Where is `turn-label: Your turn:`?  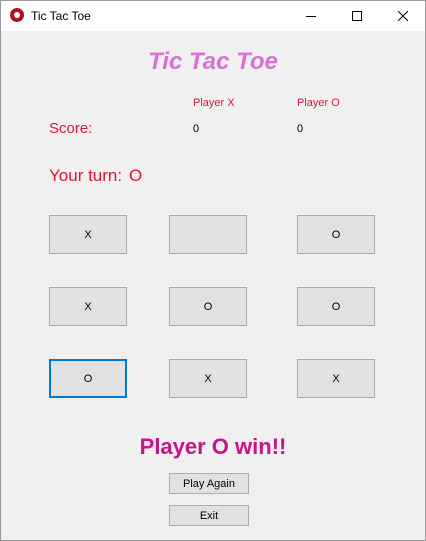
turn-label: Your turn: is located at coordinates (86, 175).